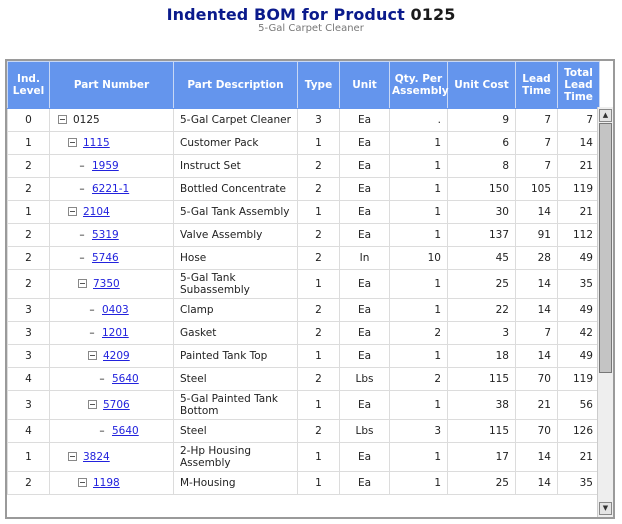  Describe the element at coordinates (235, 405) in the screenshot. I see `description-cell: 5-Gal Painted Tank Bottom` at that location.